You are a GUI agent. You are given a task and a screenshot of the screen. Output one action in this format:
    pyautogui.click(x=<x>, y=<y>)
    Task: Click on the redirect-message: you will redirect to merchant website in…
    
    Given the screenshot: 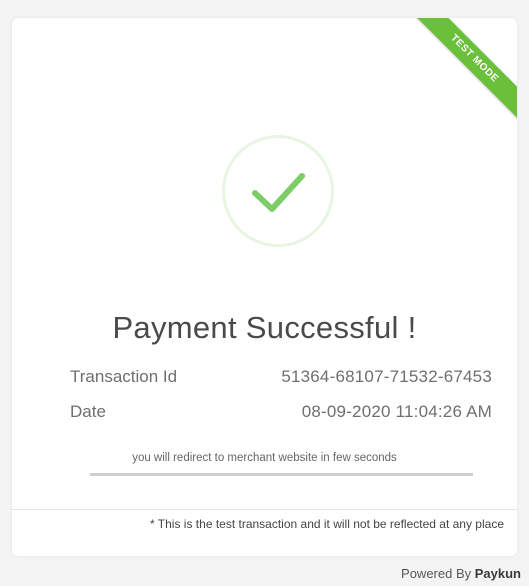 What is the action you would take?
    pyautogui.click(x=264, y=458)
    